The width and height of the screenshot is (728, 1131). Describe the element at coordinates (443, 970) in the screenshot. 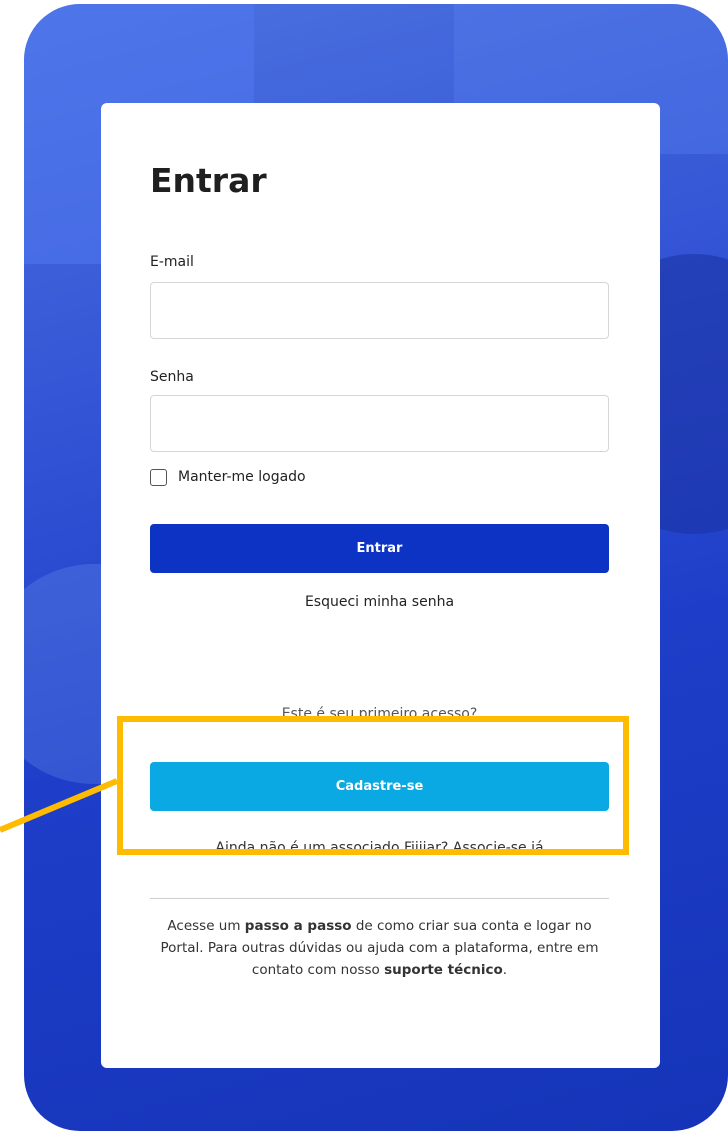

I see `support-link: suporte técnico` at that location.